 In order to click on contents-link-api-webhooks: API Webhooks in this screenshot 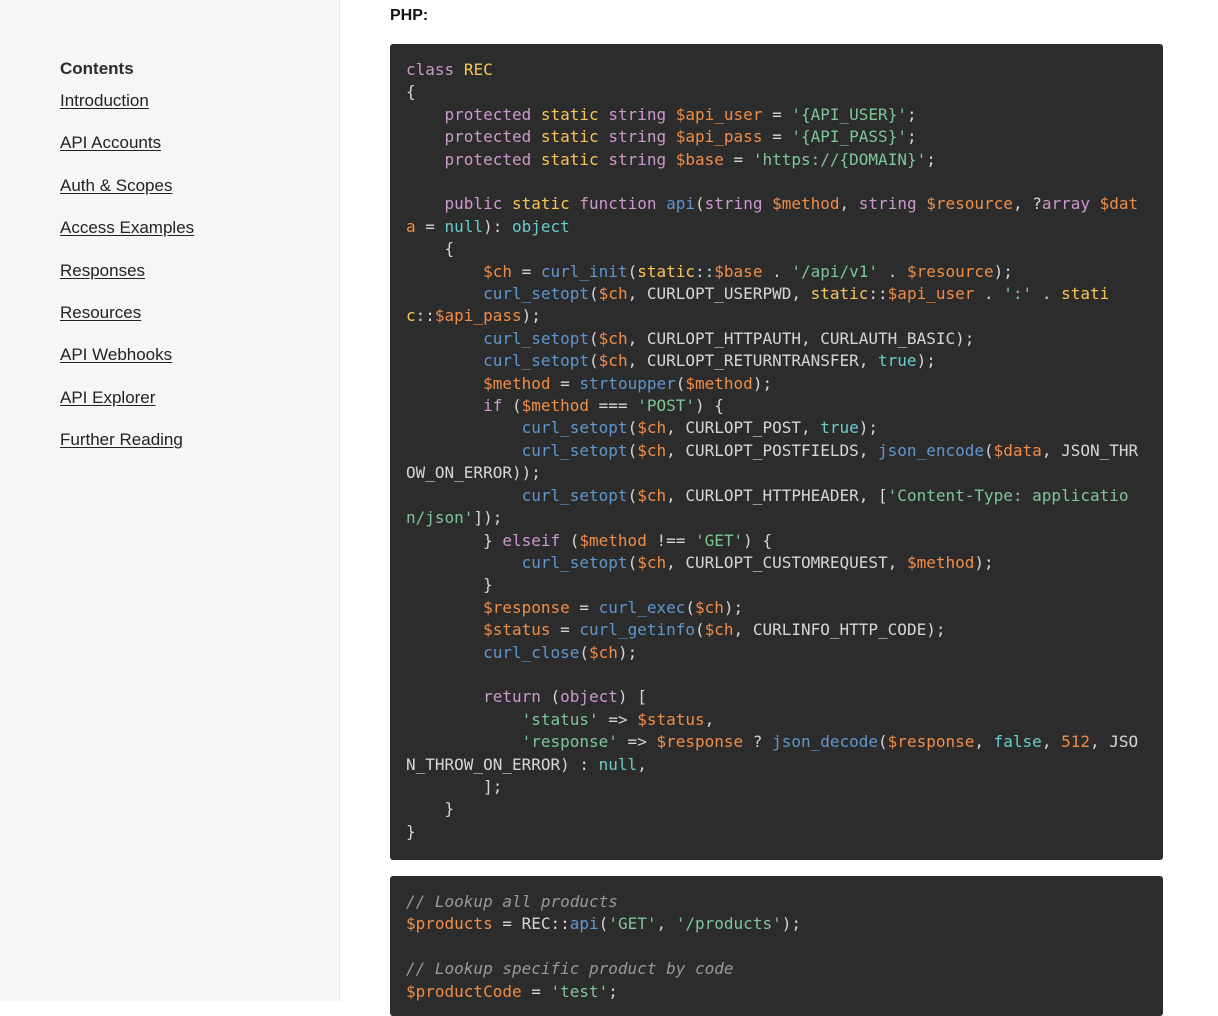, I will do `click(116, 355)`.